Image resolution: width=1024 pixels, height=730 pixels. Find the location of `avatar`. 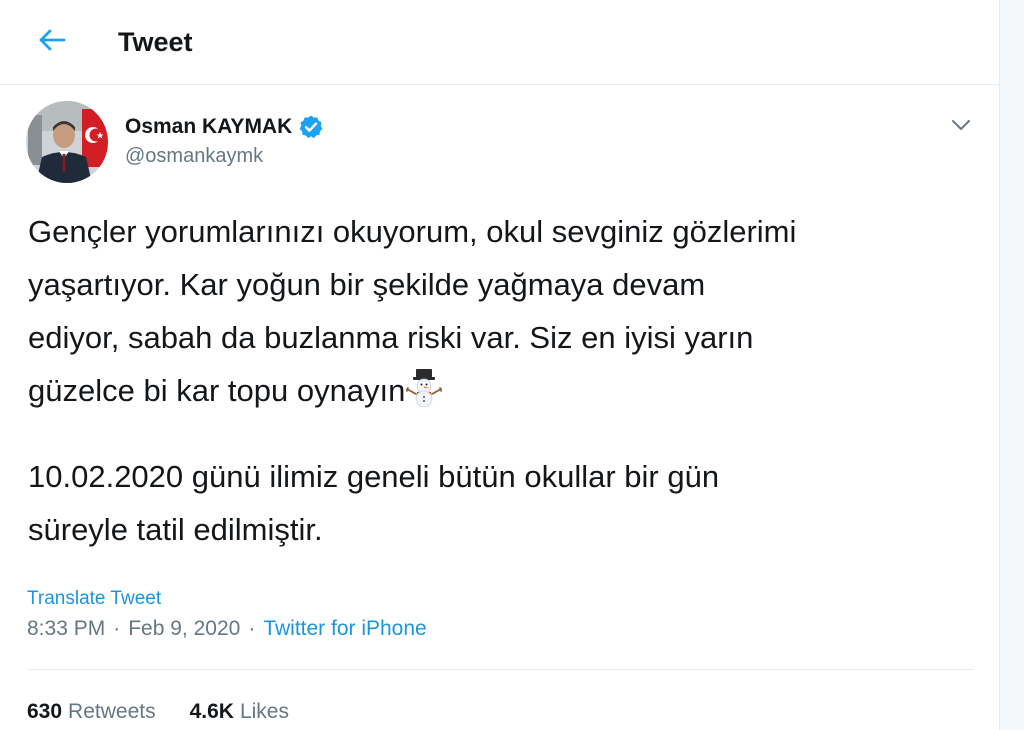

avatar is located at coordinates (67, 142).